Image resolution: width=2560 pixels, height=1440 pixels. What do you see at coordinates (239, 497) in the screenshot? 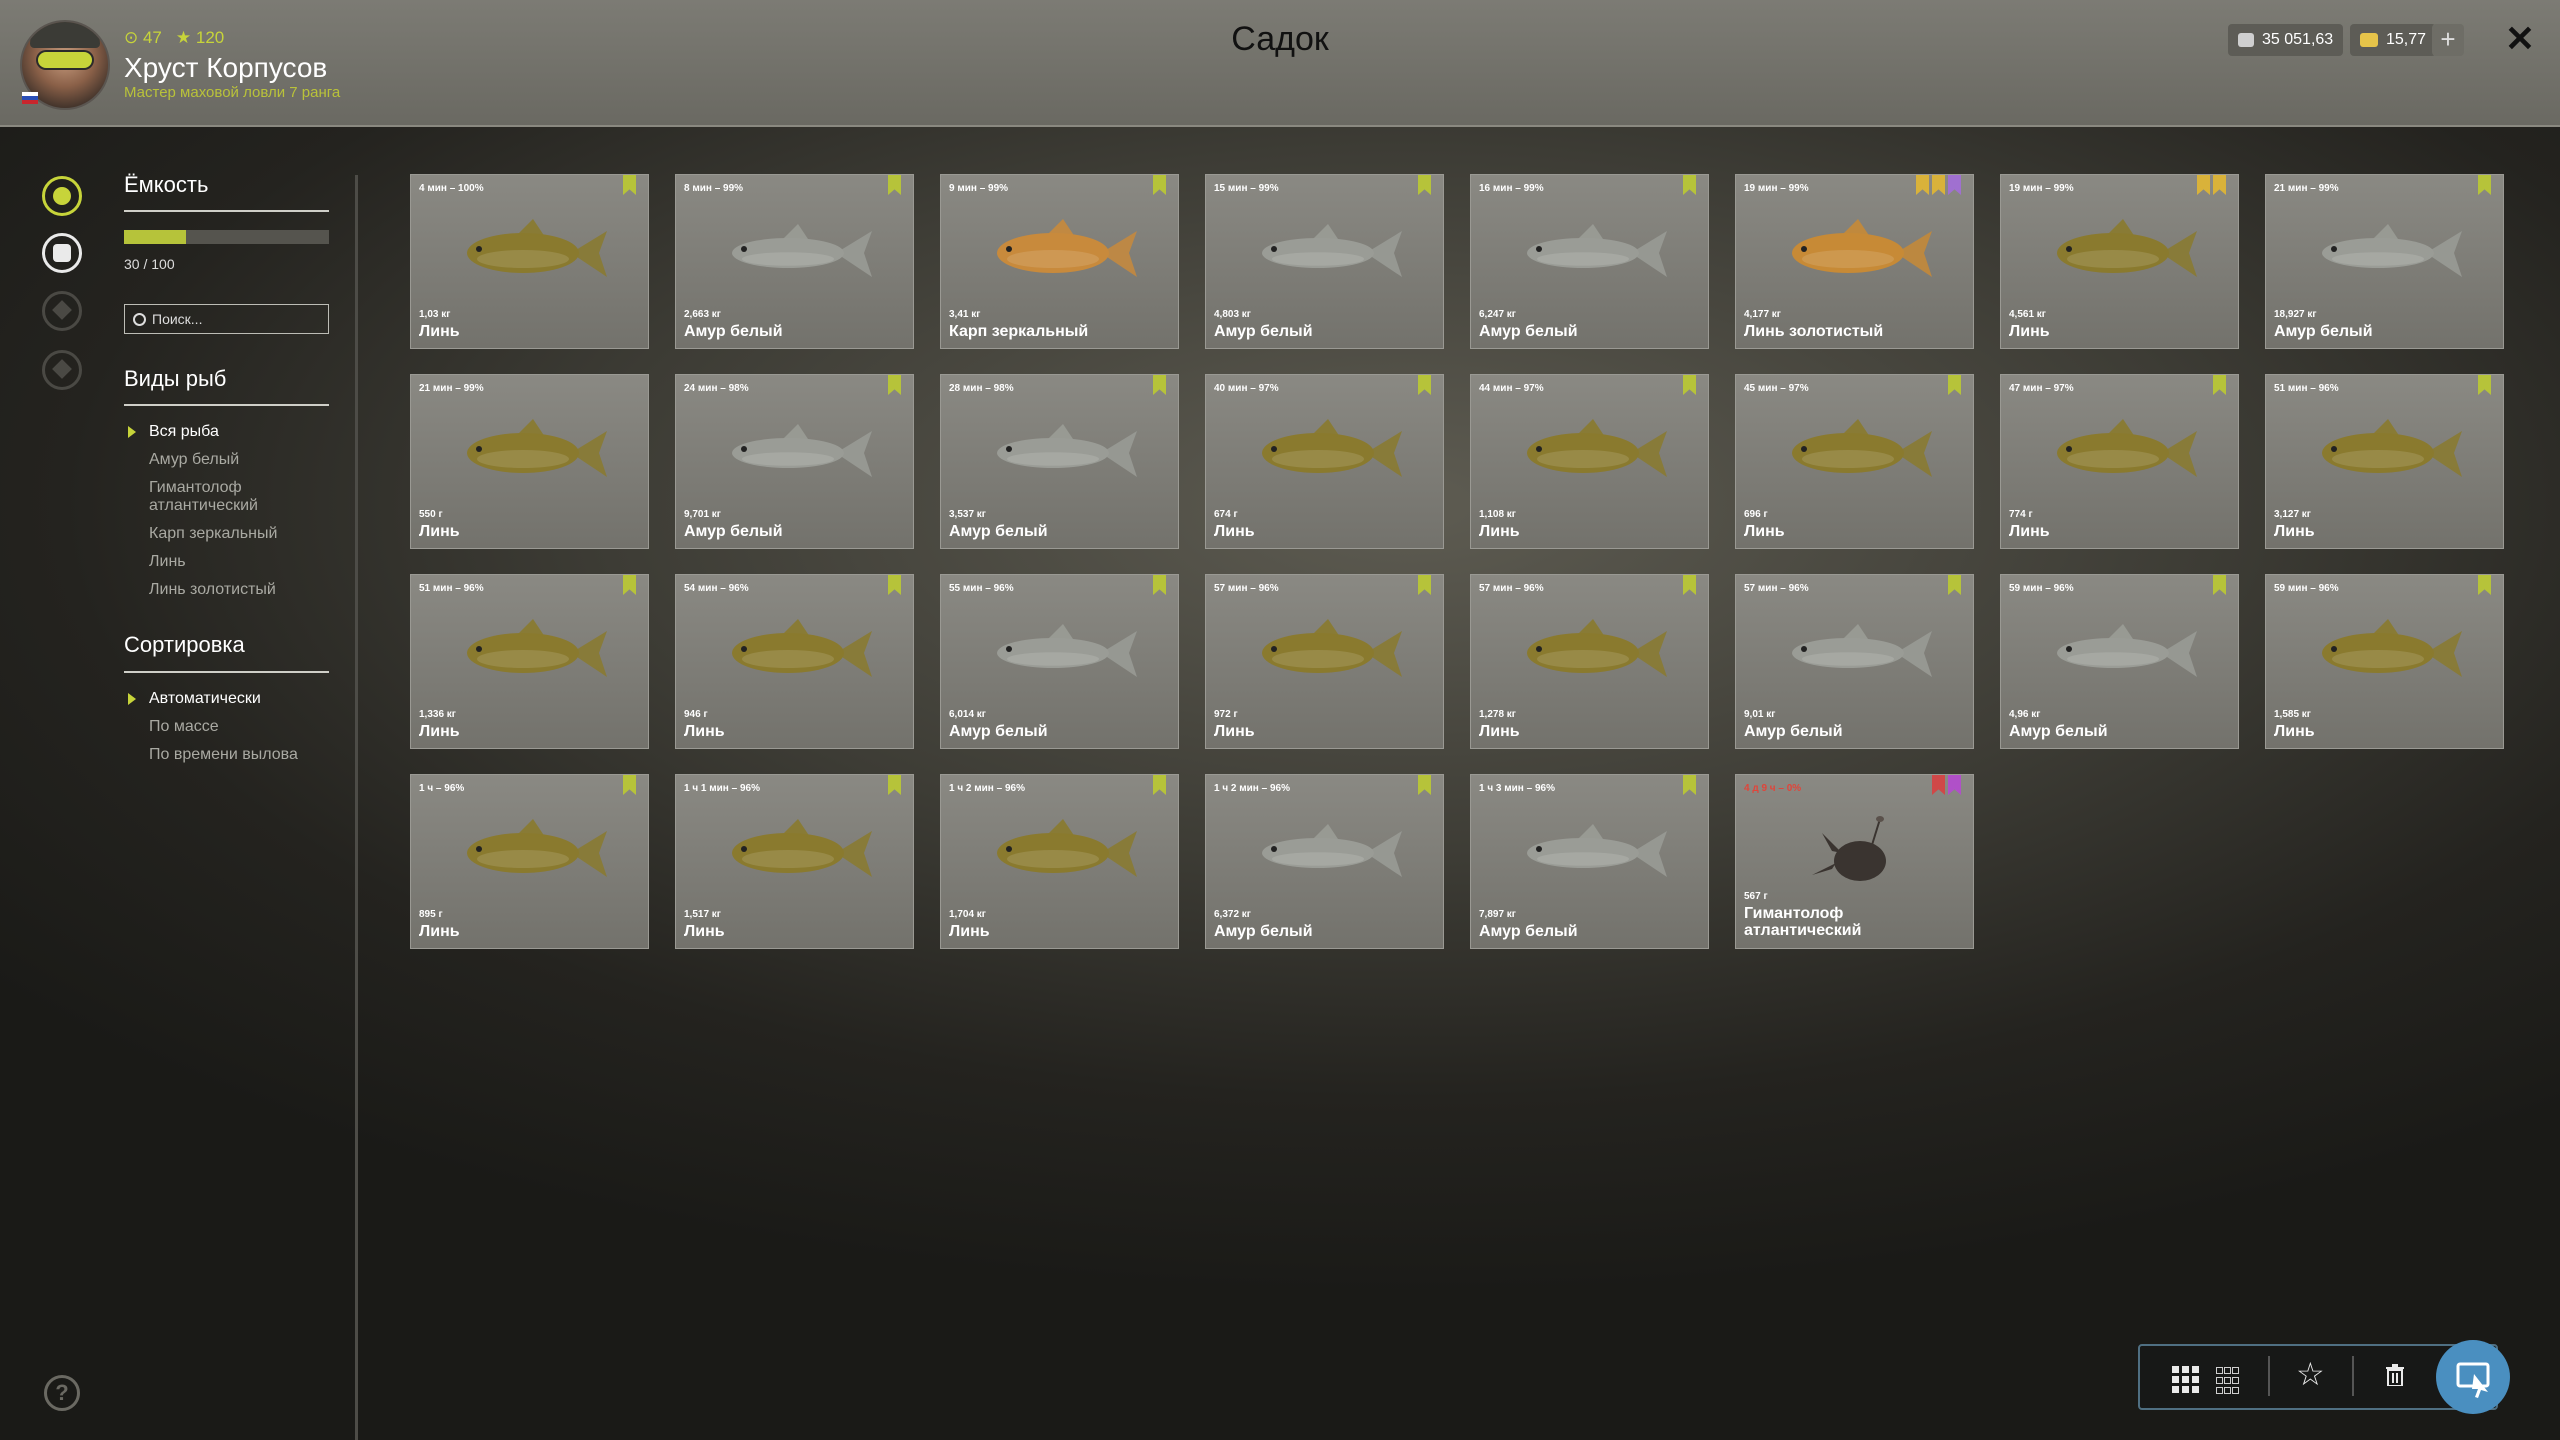
I see `species-gimantolof: Гимантолоф атлантический` at bounding box center [239, 497].